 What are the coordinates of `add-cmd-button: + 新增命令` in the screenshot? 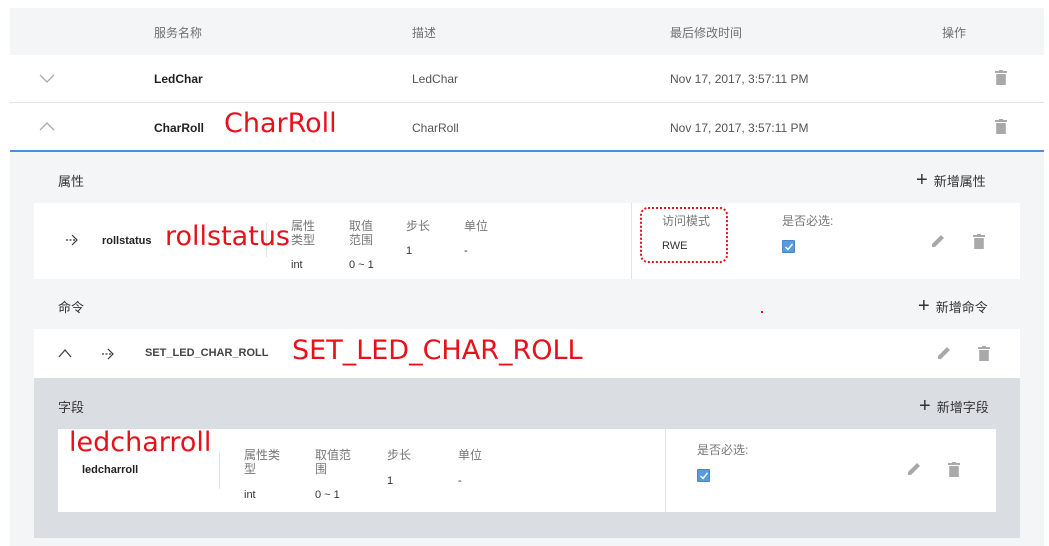 It's located at (953, 306).